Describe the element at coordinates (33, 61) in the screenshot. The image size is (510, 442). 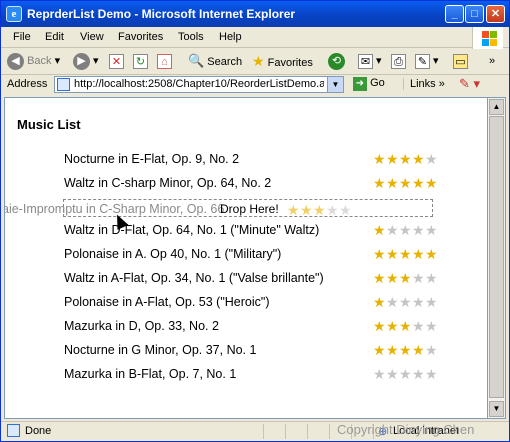
I see `back-button: ◀ Back ▾` at that location.